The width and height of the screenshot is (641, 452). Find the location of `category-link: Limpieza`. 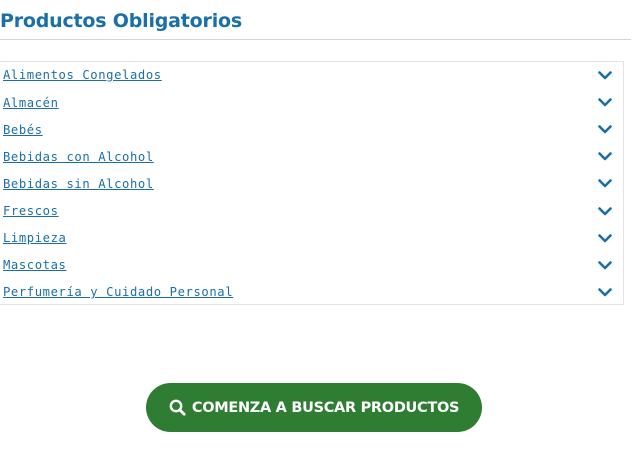

category-link: Limpieza is located at coordinates (35, 238).